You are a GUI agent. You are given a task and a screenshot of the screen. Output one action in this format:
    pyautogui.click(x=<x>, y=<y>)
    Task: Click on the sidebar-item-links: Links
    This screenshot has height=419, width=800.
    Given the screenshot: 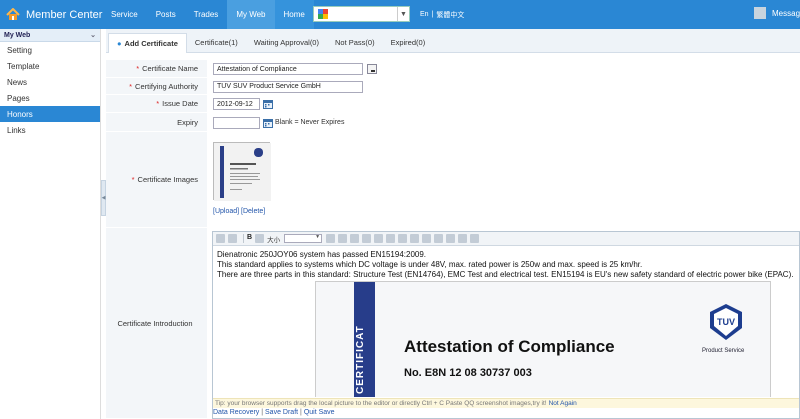 What is the action you would take?
    pyautogui.click(x=50, y=130)
    